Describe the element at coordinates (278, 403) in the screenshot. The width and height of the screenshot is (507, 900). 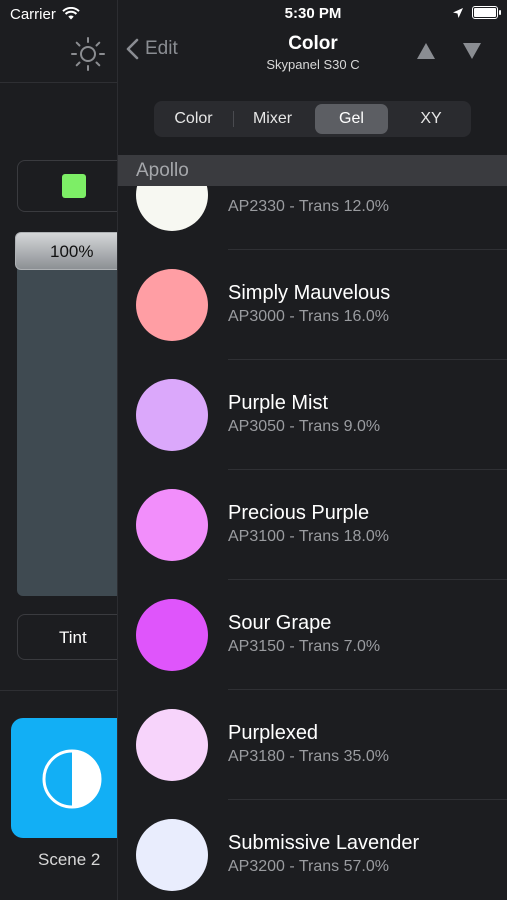
I see `gel-name: Purple Mist` at that location.